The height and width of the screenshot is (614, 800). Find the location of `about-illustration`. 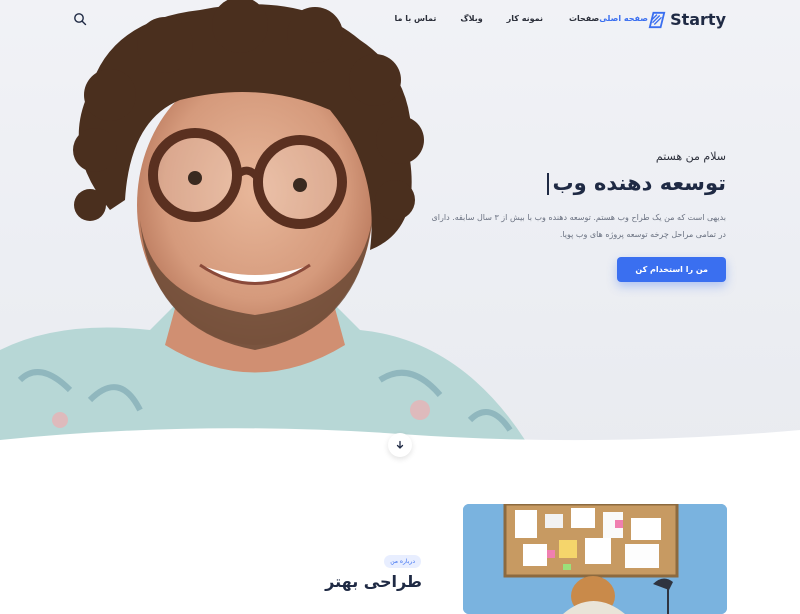

about-illustration is located at coordinates (595, 559).